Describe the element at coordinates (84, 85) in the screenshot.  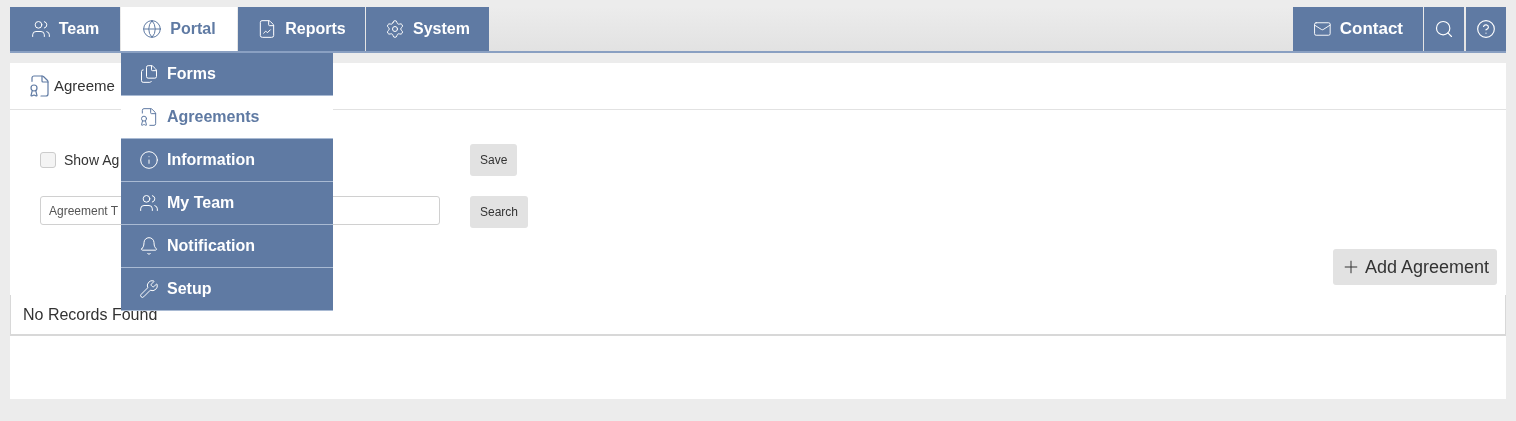
I see `panel-title: Agreeme` at that location.